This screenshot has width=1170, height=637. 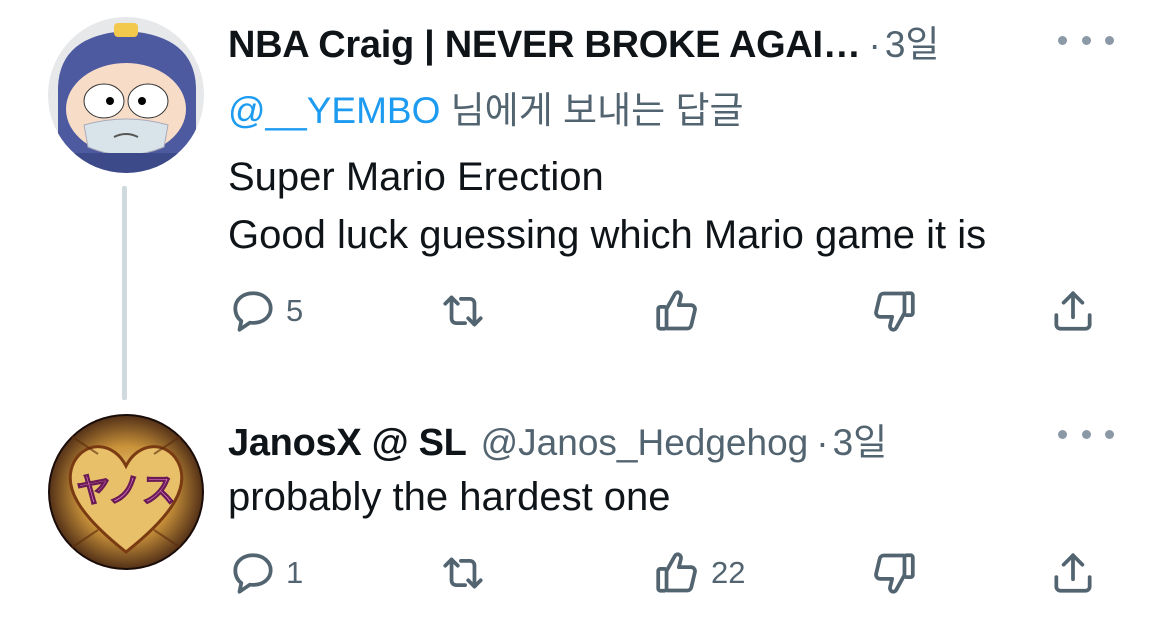 I want to click on reply-button: 1, so click(x=265, y=573).